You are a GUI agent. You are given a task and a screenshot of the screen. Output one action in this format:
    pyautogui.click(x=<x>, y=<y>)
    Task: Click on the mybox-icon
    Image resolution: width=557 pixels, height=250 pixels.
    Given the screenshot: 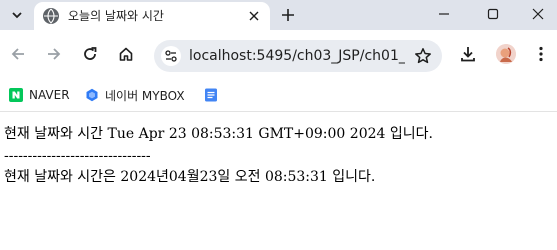 What is the action you would take?
    pyautogui.click(x=92, y=95)
    